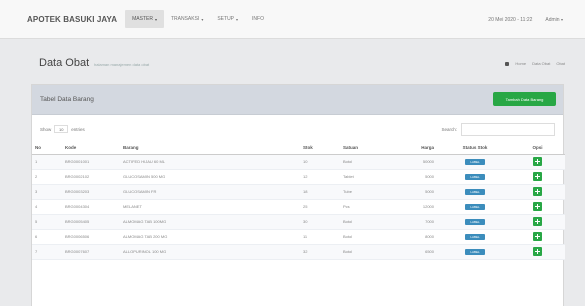 The image size is (585, 306). I want to click on home-icon, so click(507, 63).